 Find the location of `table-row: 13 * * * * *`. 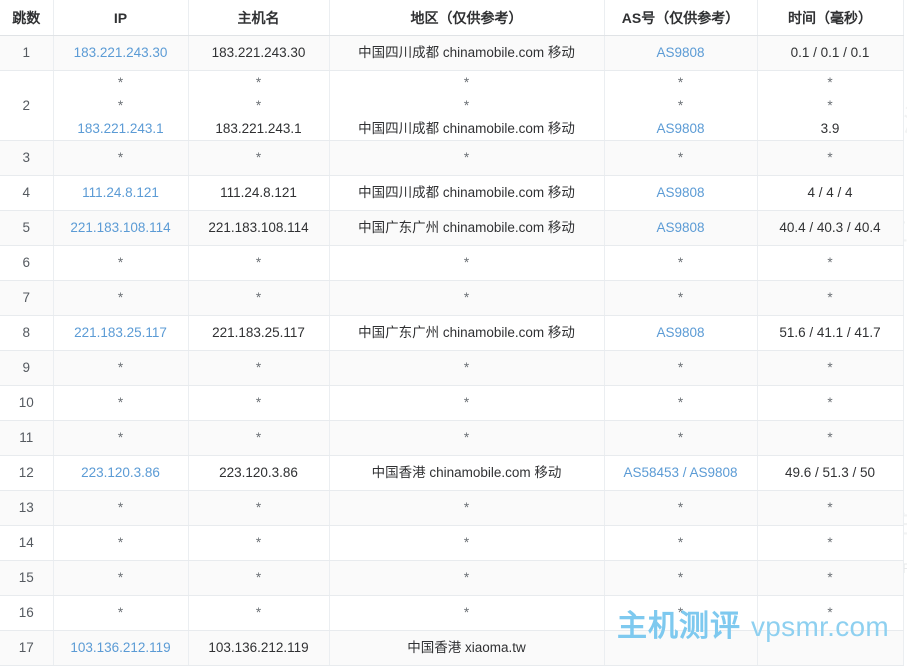

table-row: 13 * * * * * is located at coordinates (452, 508).